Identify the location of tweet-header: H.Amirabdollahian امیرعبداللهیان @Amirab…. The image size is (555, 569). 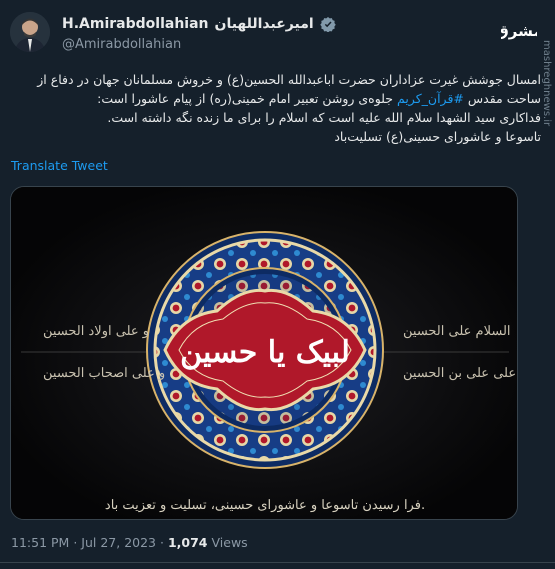
(276, 34).